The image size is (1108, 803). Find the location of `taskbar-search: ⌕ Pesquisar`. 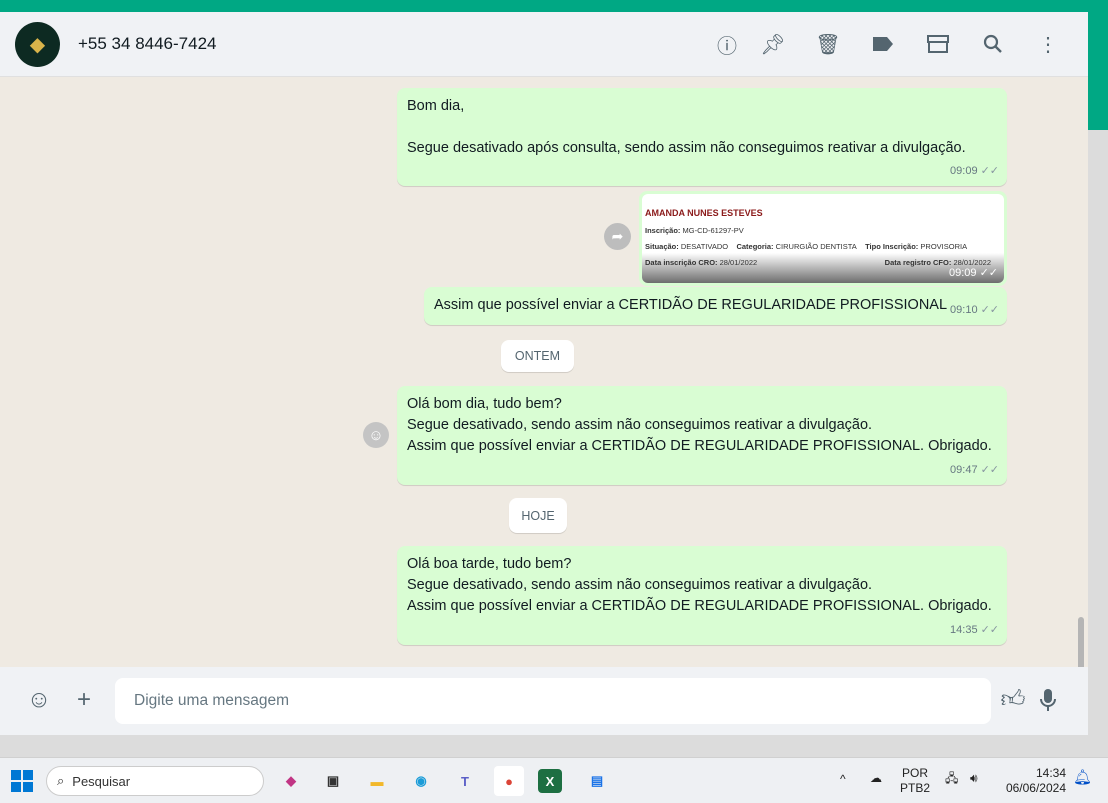

taskbar-search: ⌕ Pesquisar is located at coordinates (155, 781).